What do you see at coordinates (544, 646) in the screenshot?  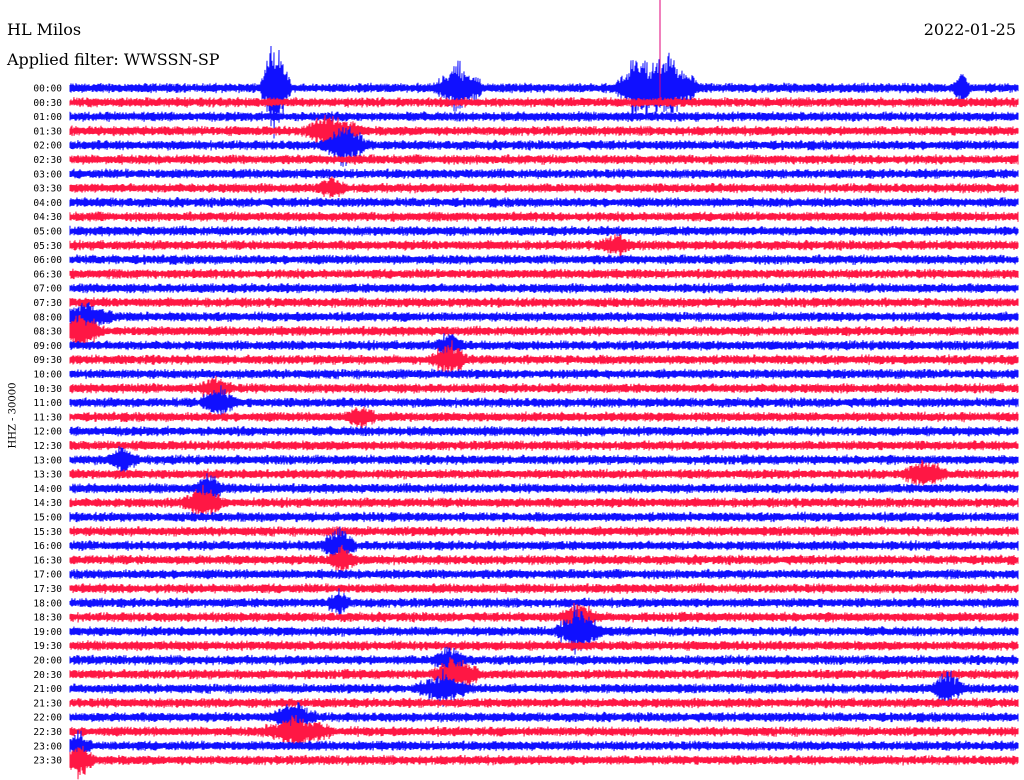 I see `trace-row-1930` at bounding box center [544, 646].